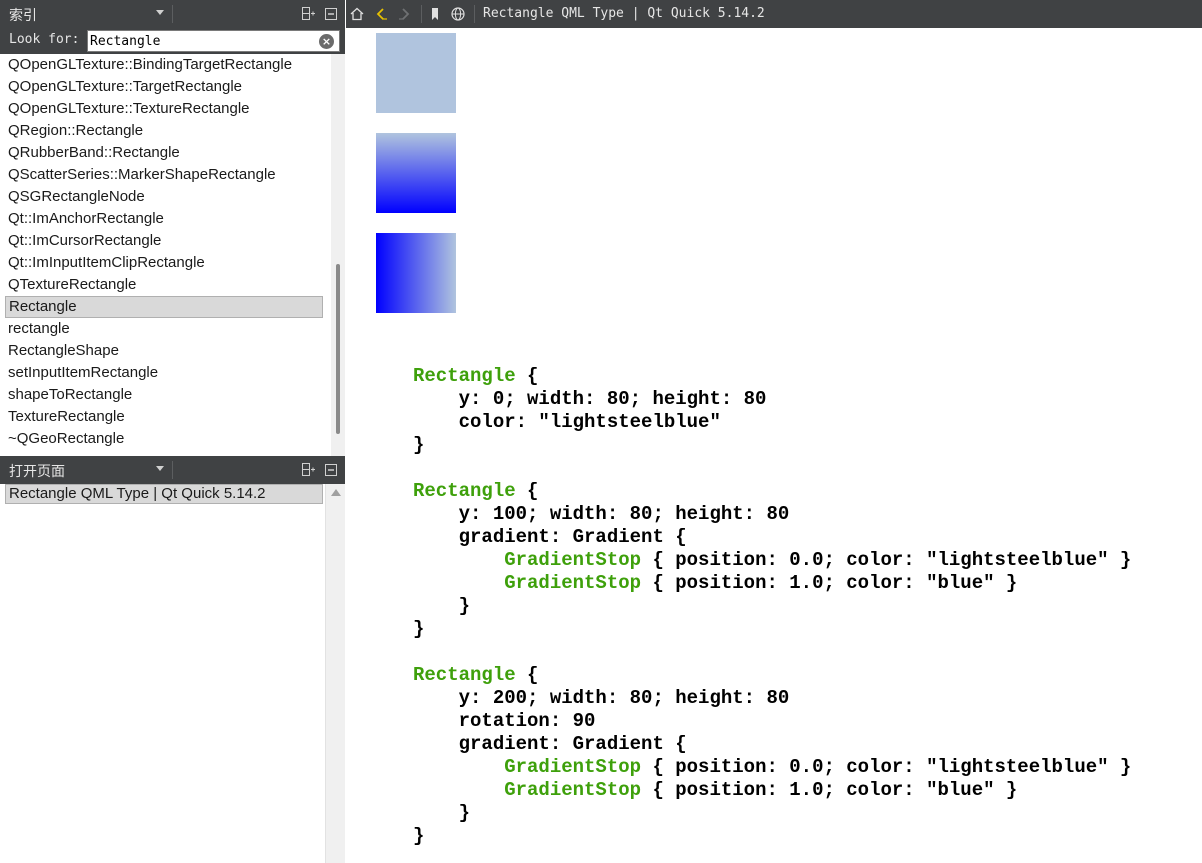  What do you see at coordinates (338, 255) in the screenshot?
I see `index-list-scrollbar` at bounding box center [338, 255].